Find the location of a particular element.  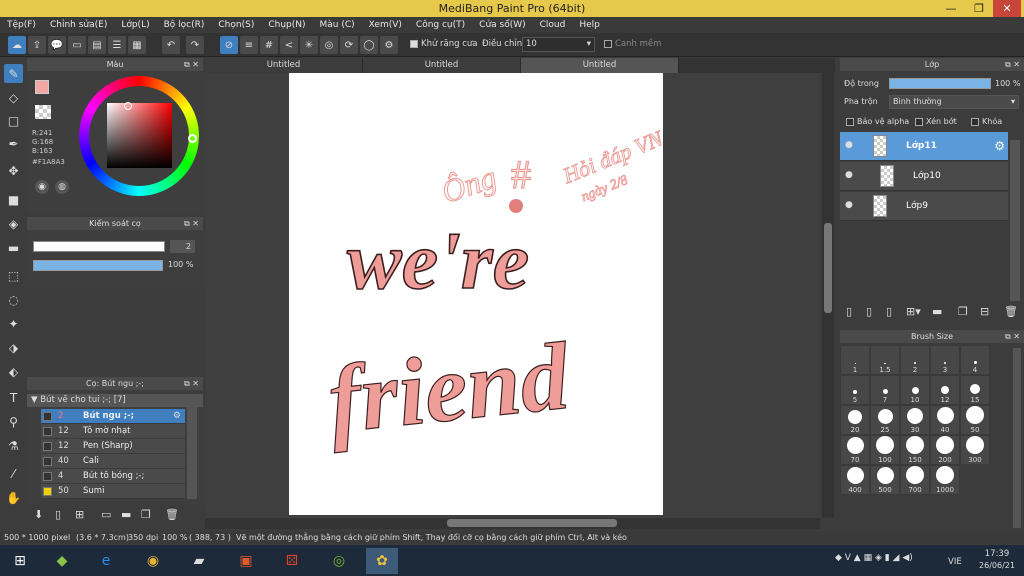

brush-size-cell: 1000 is located at coordinates (945, 480).